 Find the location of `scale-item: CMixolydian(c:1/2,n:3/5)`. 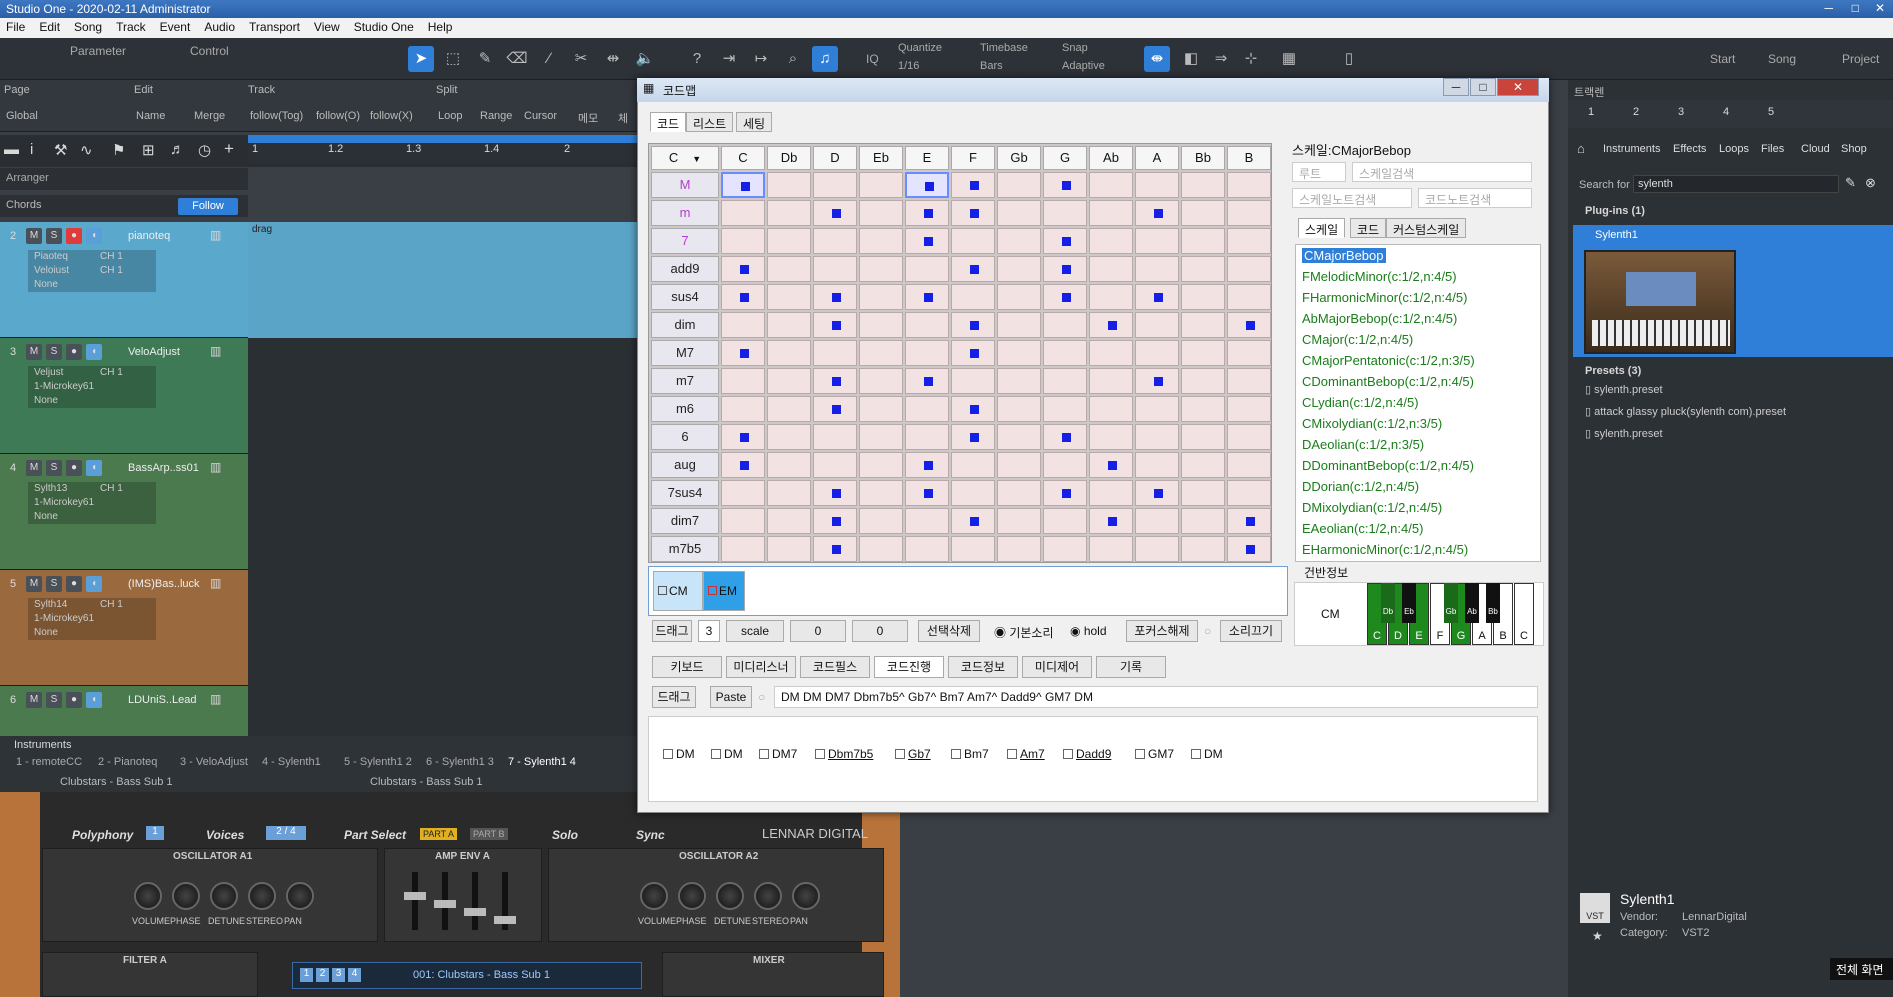

scale-item: CMixolydian(c:1/2,n:3/5) is located at coordinates (1418, 423).